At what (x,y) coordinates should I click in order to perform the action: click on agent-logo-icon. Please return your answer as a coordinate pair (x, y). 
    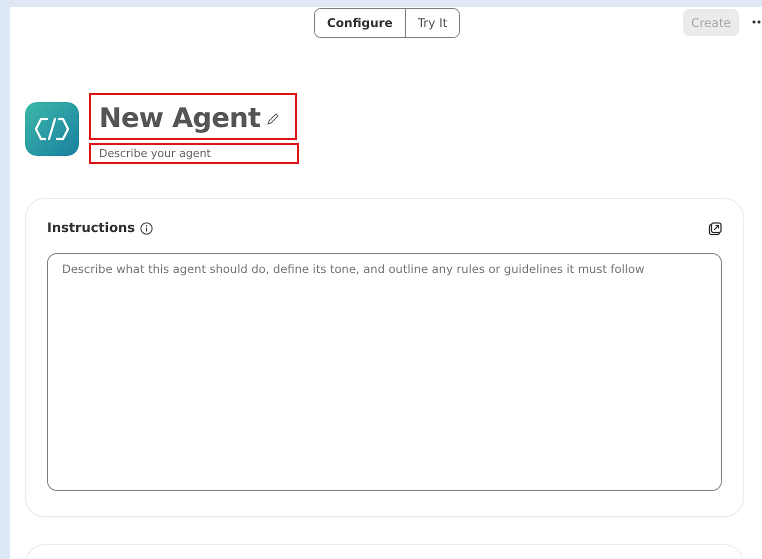
    Looking at the image, I should click on (52, 129).